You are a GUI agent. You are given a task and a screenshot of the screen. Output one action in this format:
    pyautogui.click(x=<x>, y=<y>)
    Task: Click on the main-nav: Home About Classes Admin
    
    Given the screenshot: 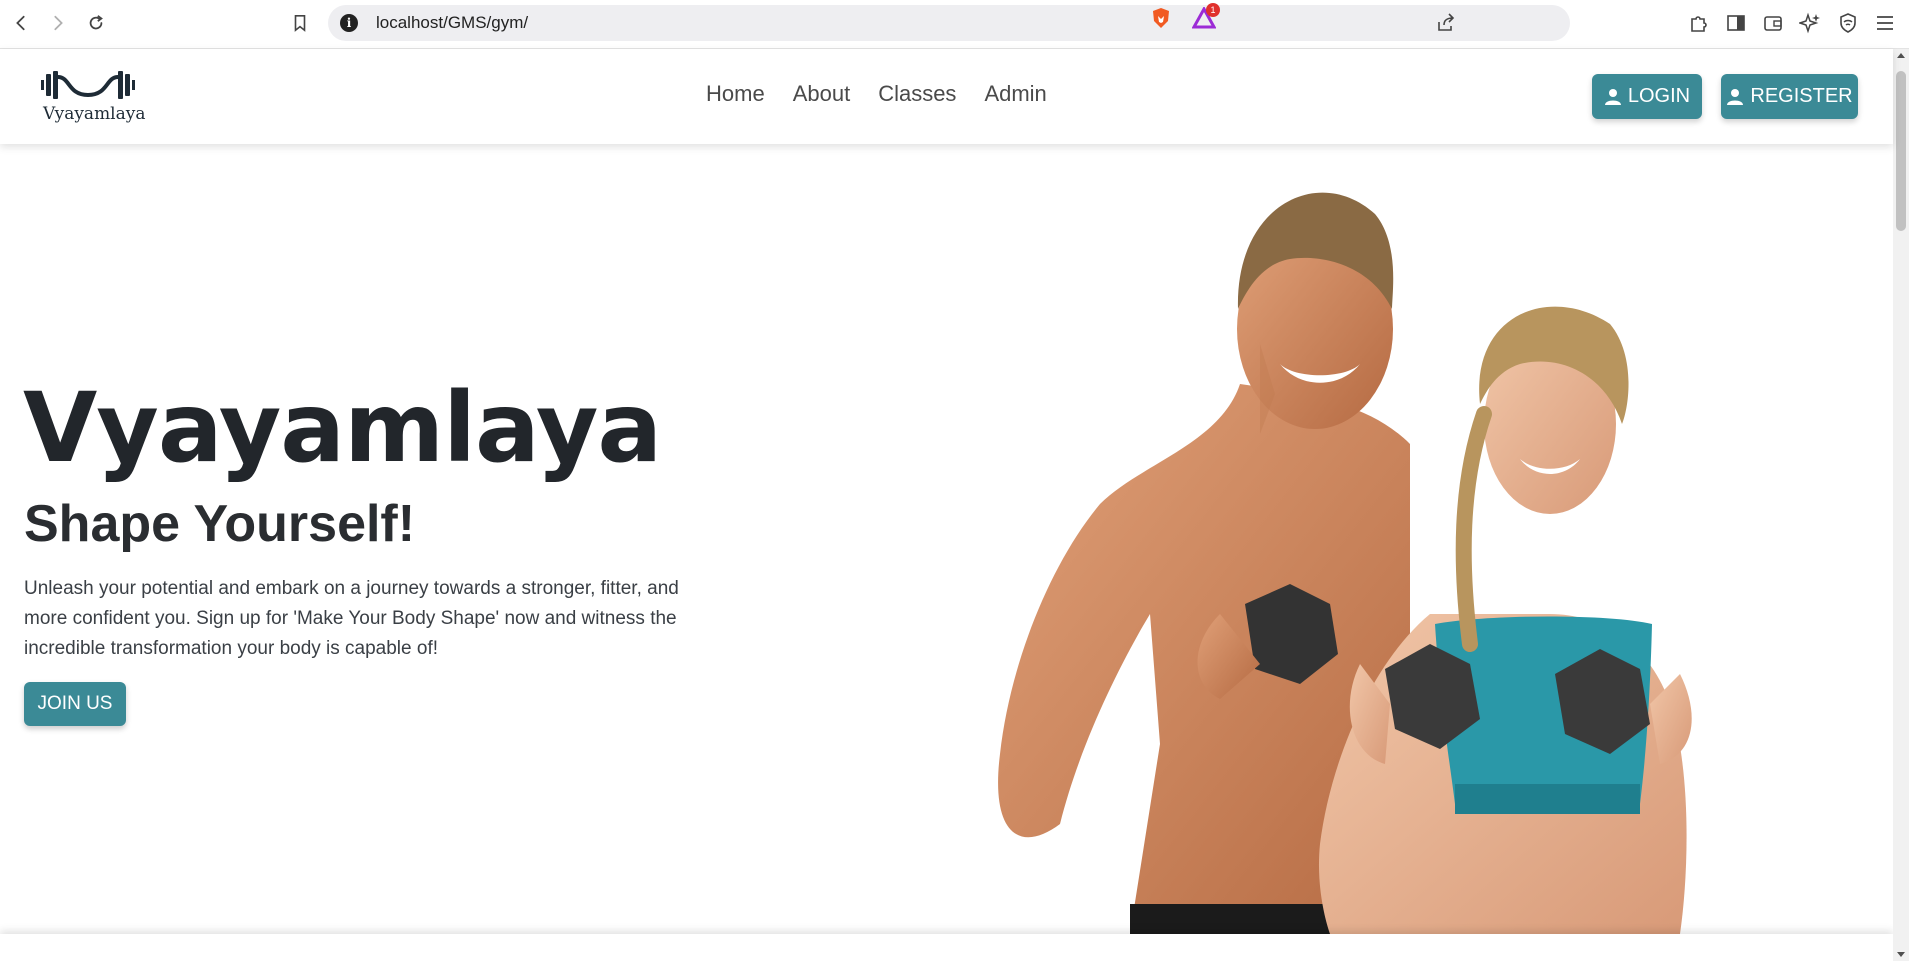 What is the action you would take?
    pyautogui.click(x=876, y=94)
    